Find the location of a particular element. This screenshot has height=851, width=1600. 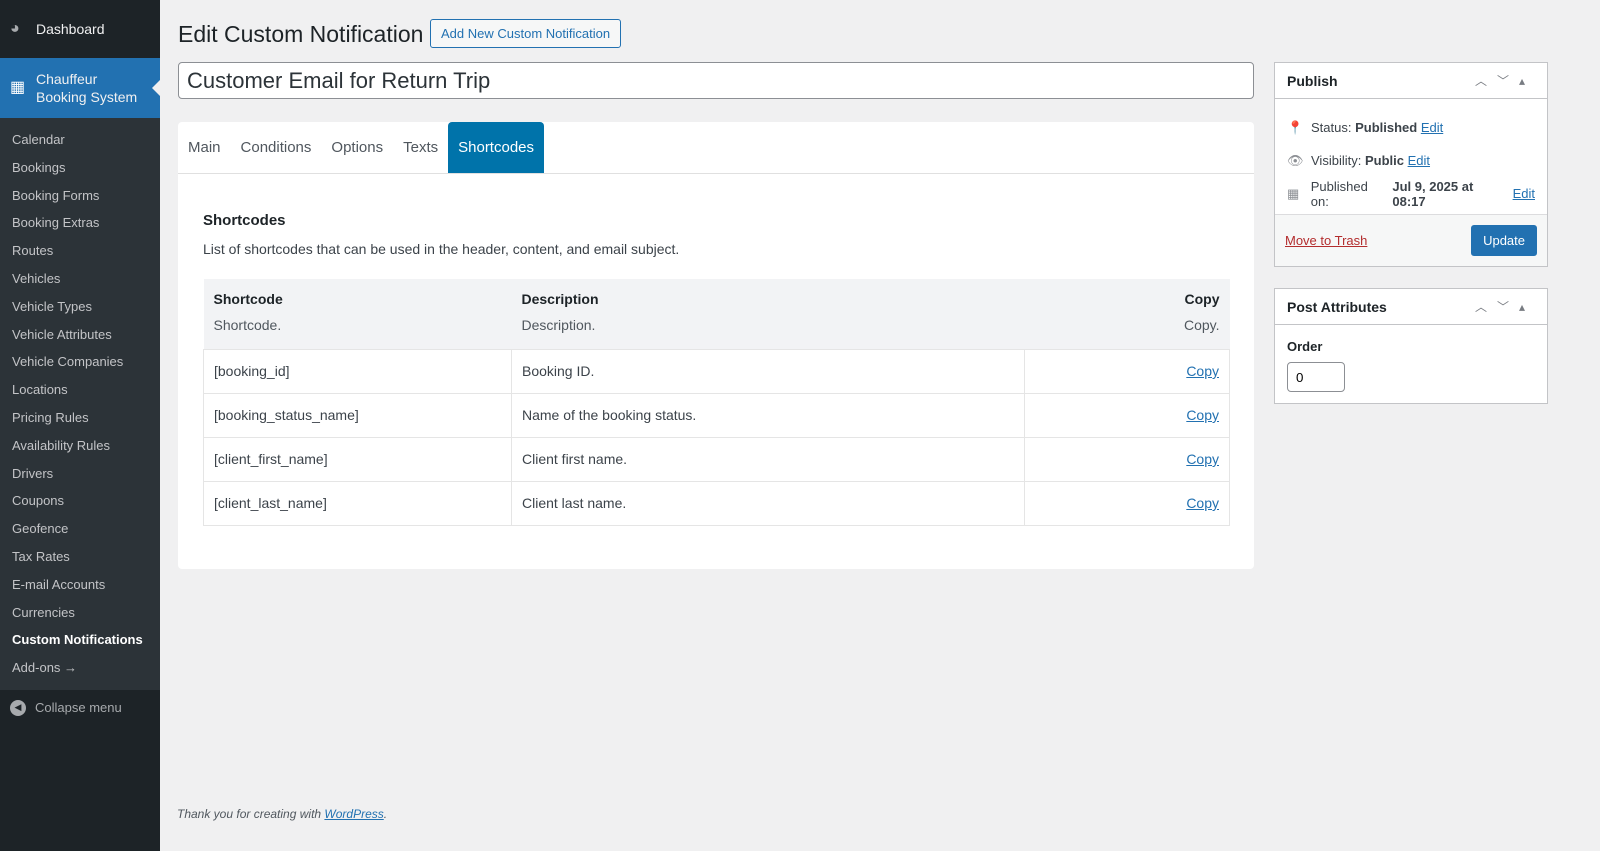

submenu-item: Currencies is located at coordinates (80, 613).